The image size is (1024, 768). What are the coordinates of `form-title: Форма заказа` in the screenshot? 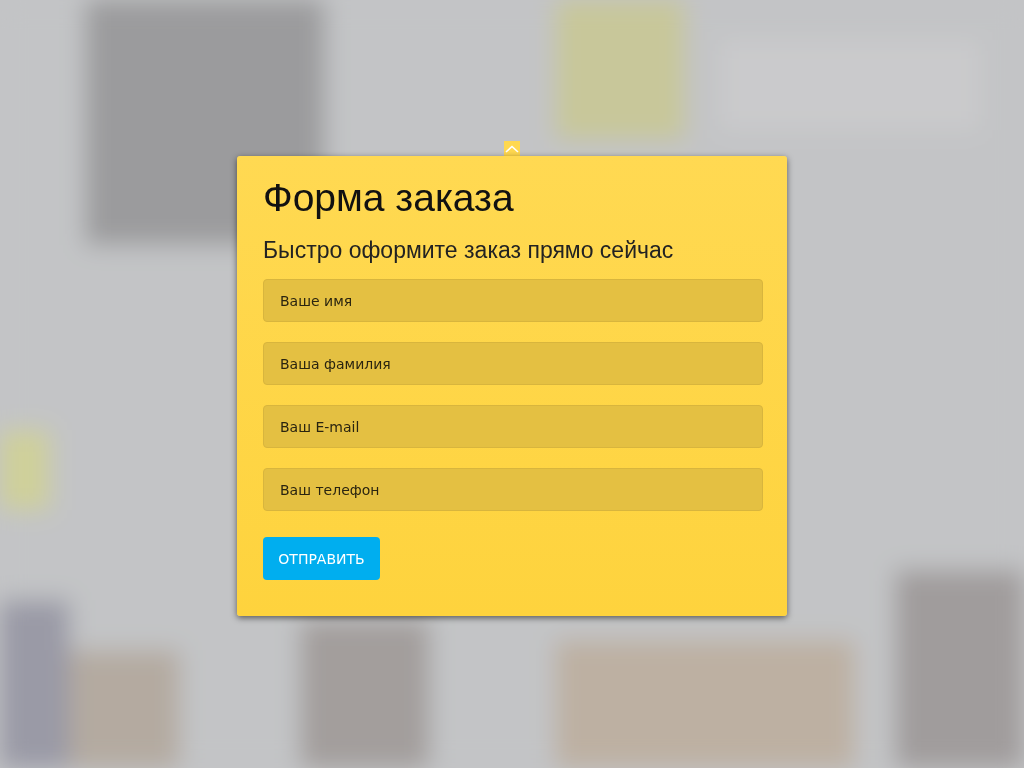 It's located at (389, 198).